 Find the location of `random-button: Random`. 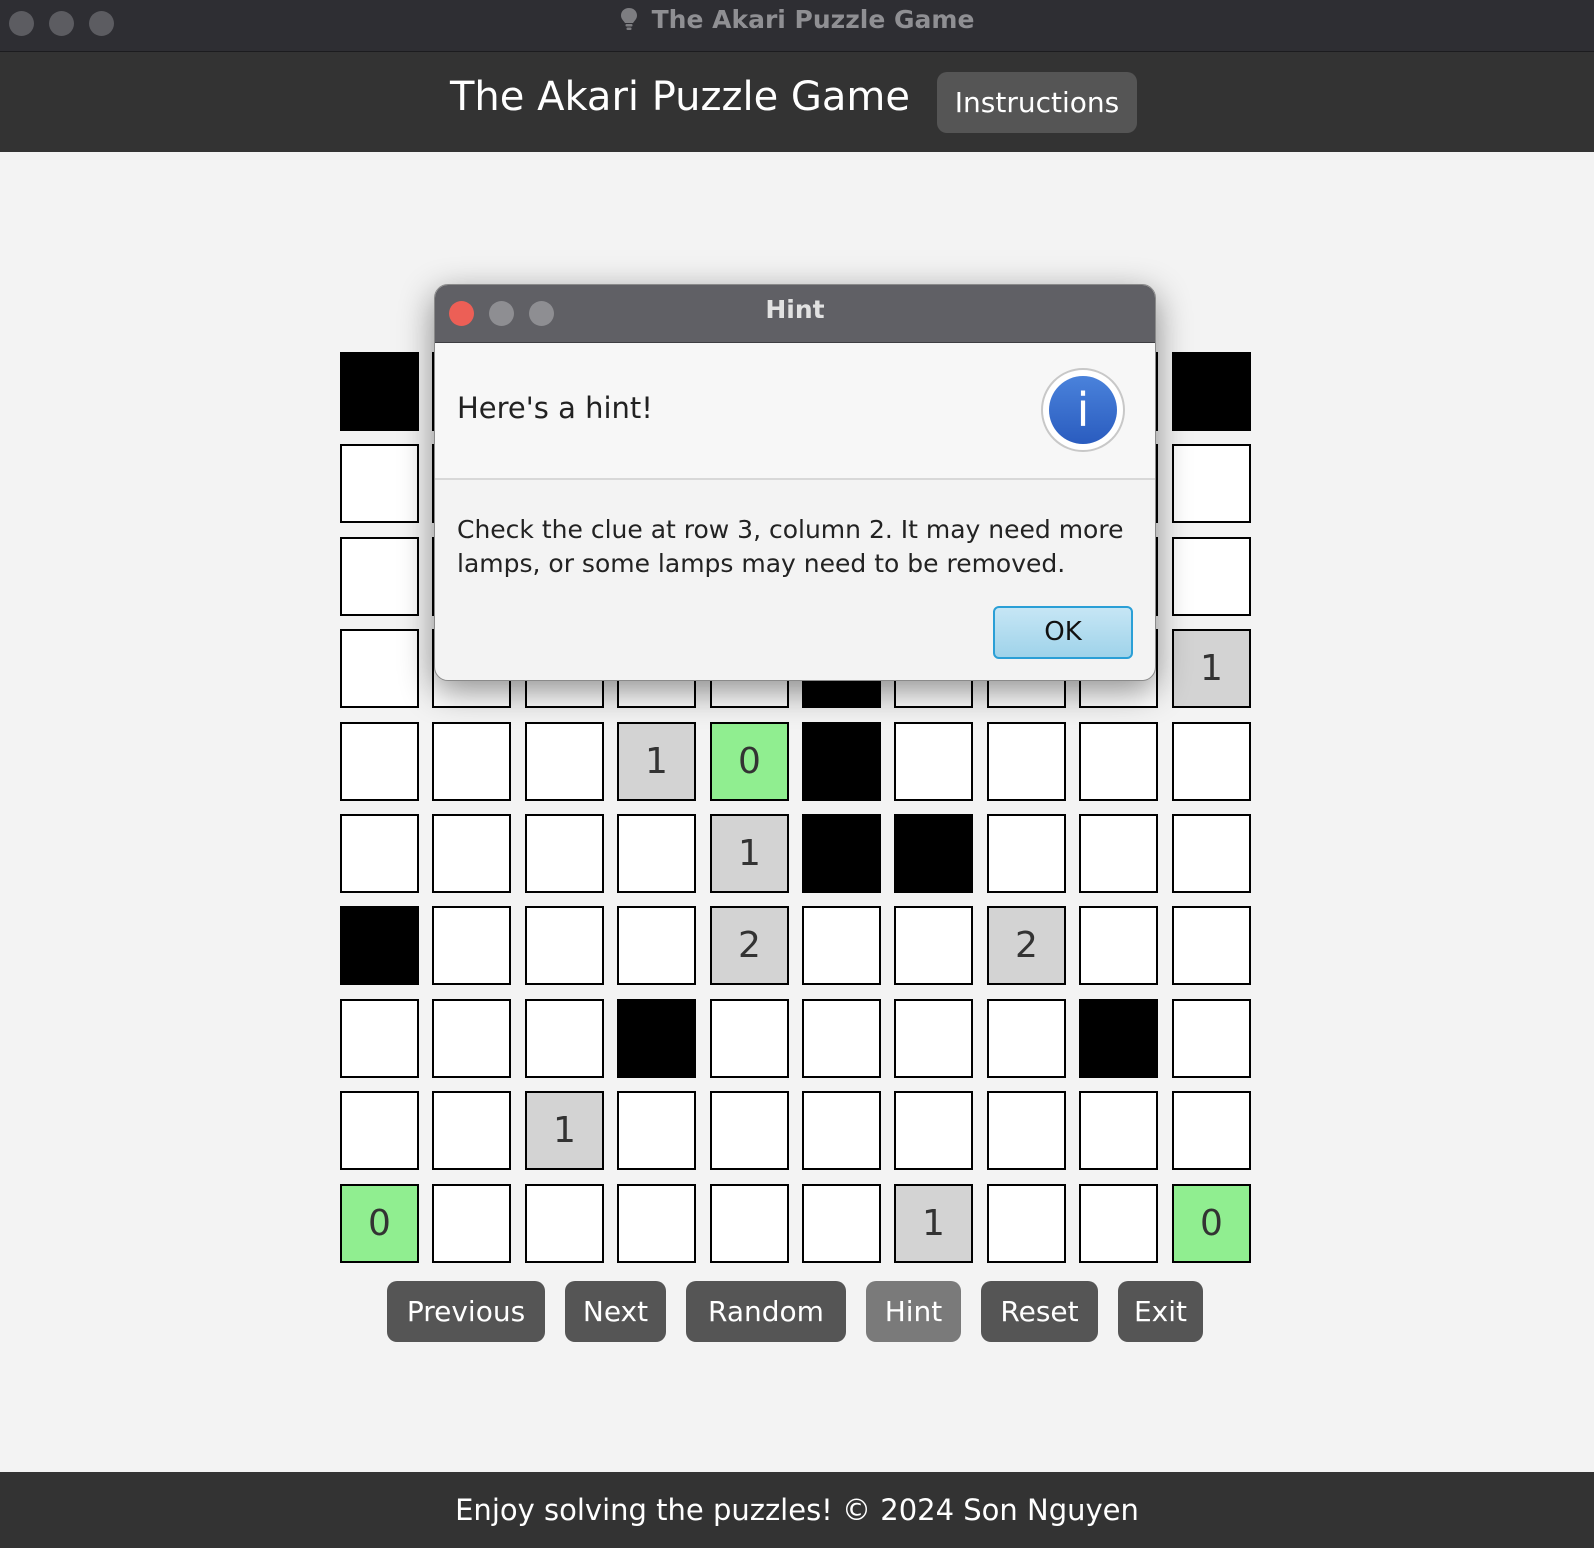

random-button: Random is located at coordinates (766, 1311).